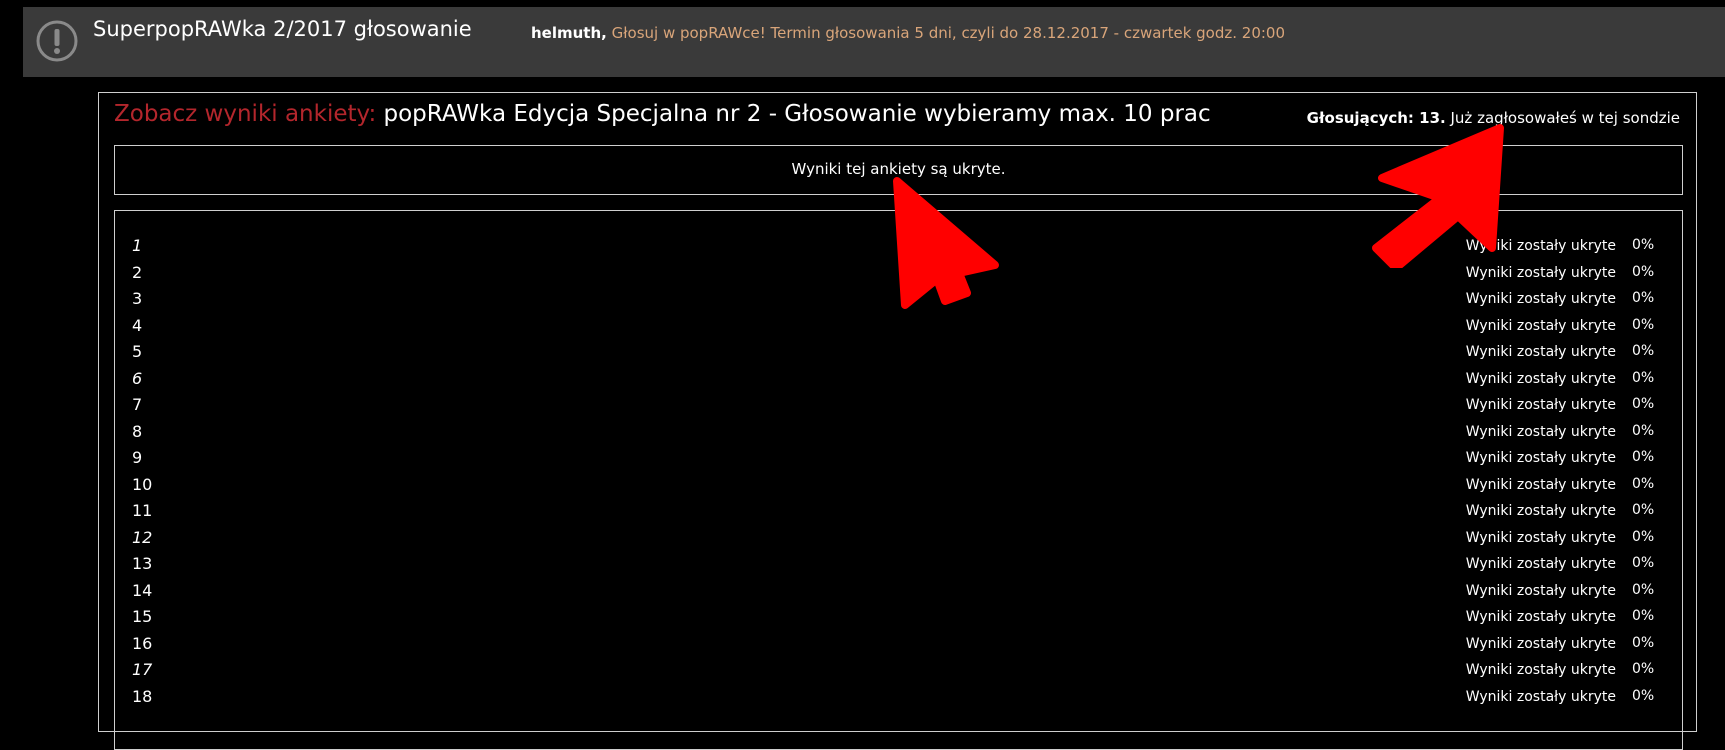  I want to click on poll-option-row: 2 Wyniki zostały ukryte 0%, so click(897, 275).